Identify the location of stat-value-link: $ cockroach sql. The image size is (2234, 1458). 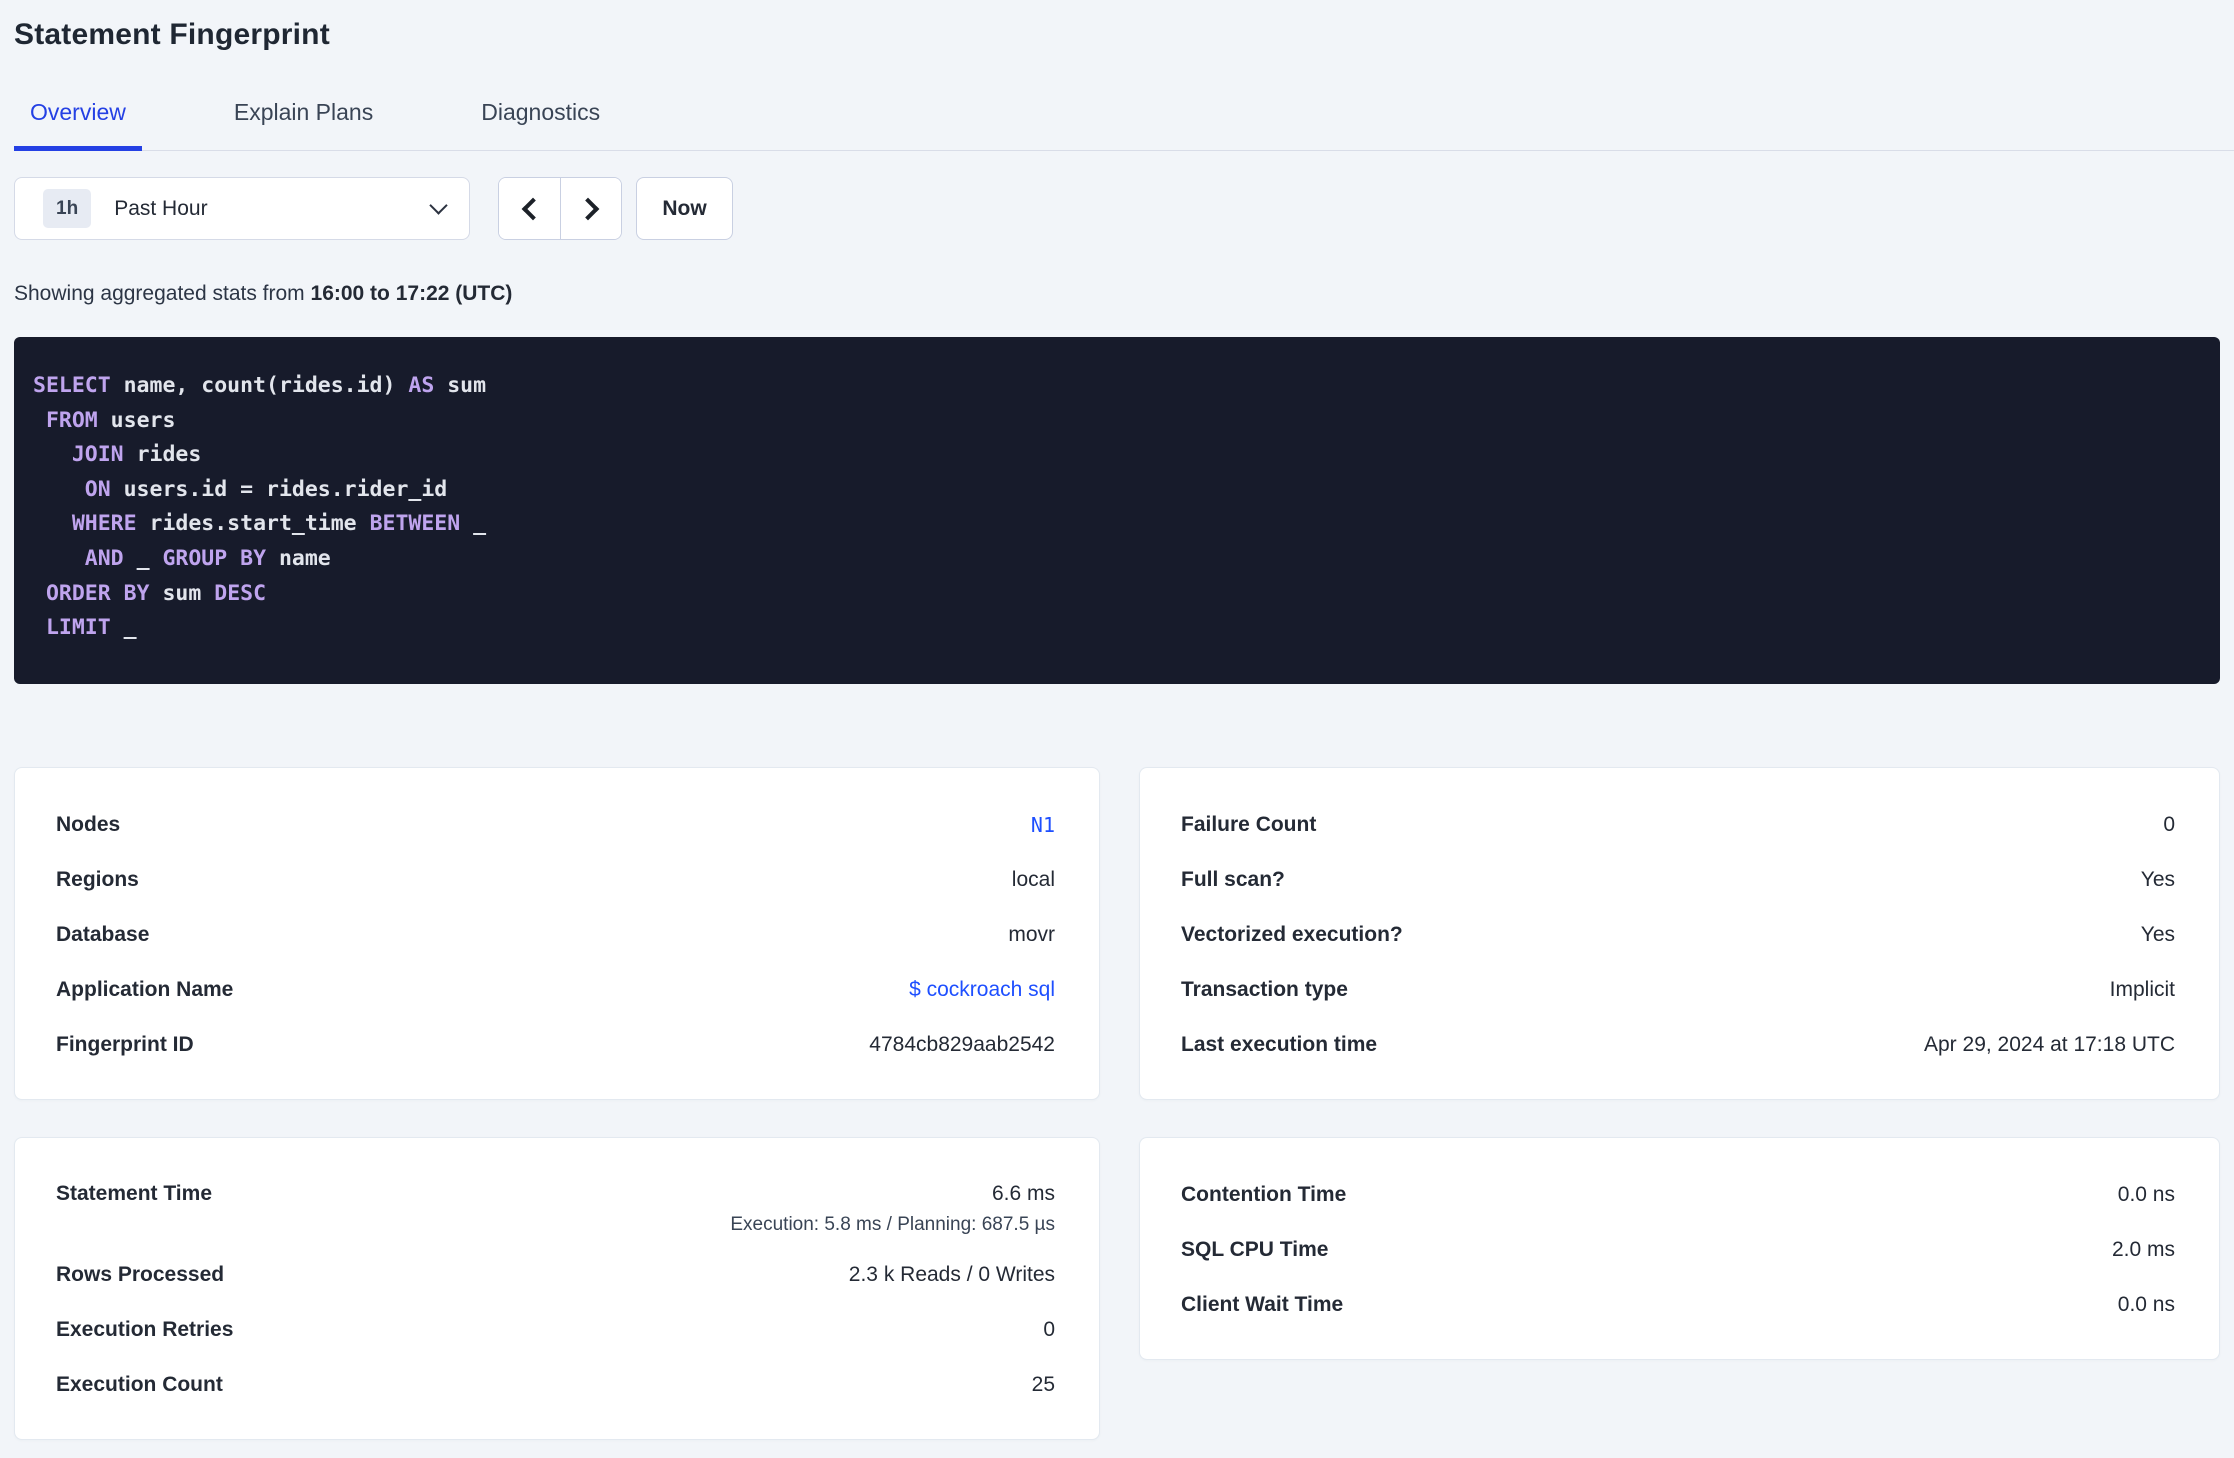
(982, 990).